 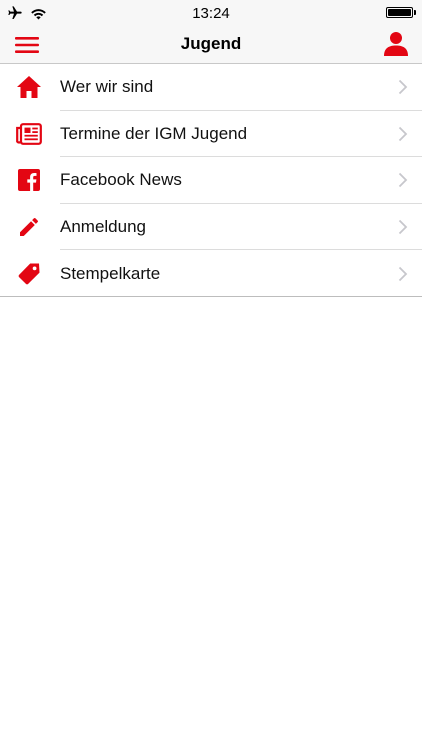 I want to click on divider, so click(x=211, y=296).